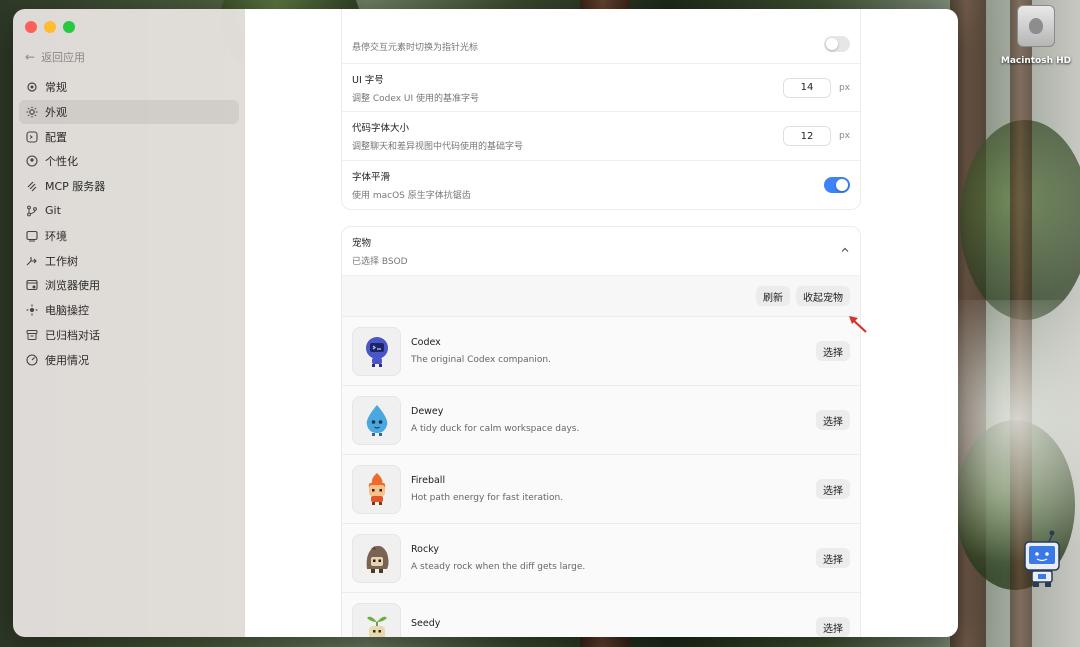  Describe the element at coordinates (837, 44) in the screenshot. I see `pointer-cursor-toggle` at that location.